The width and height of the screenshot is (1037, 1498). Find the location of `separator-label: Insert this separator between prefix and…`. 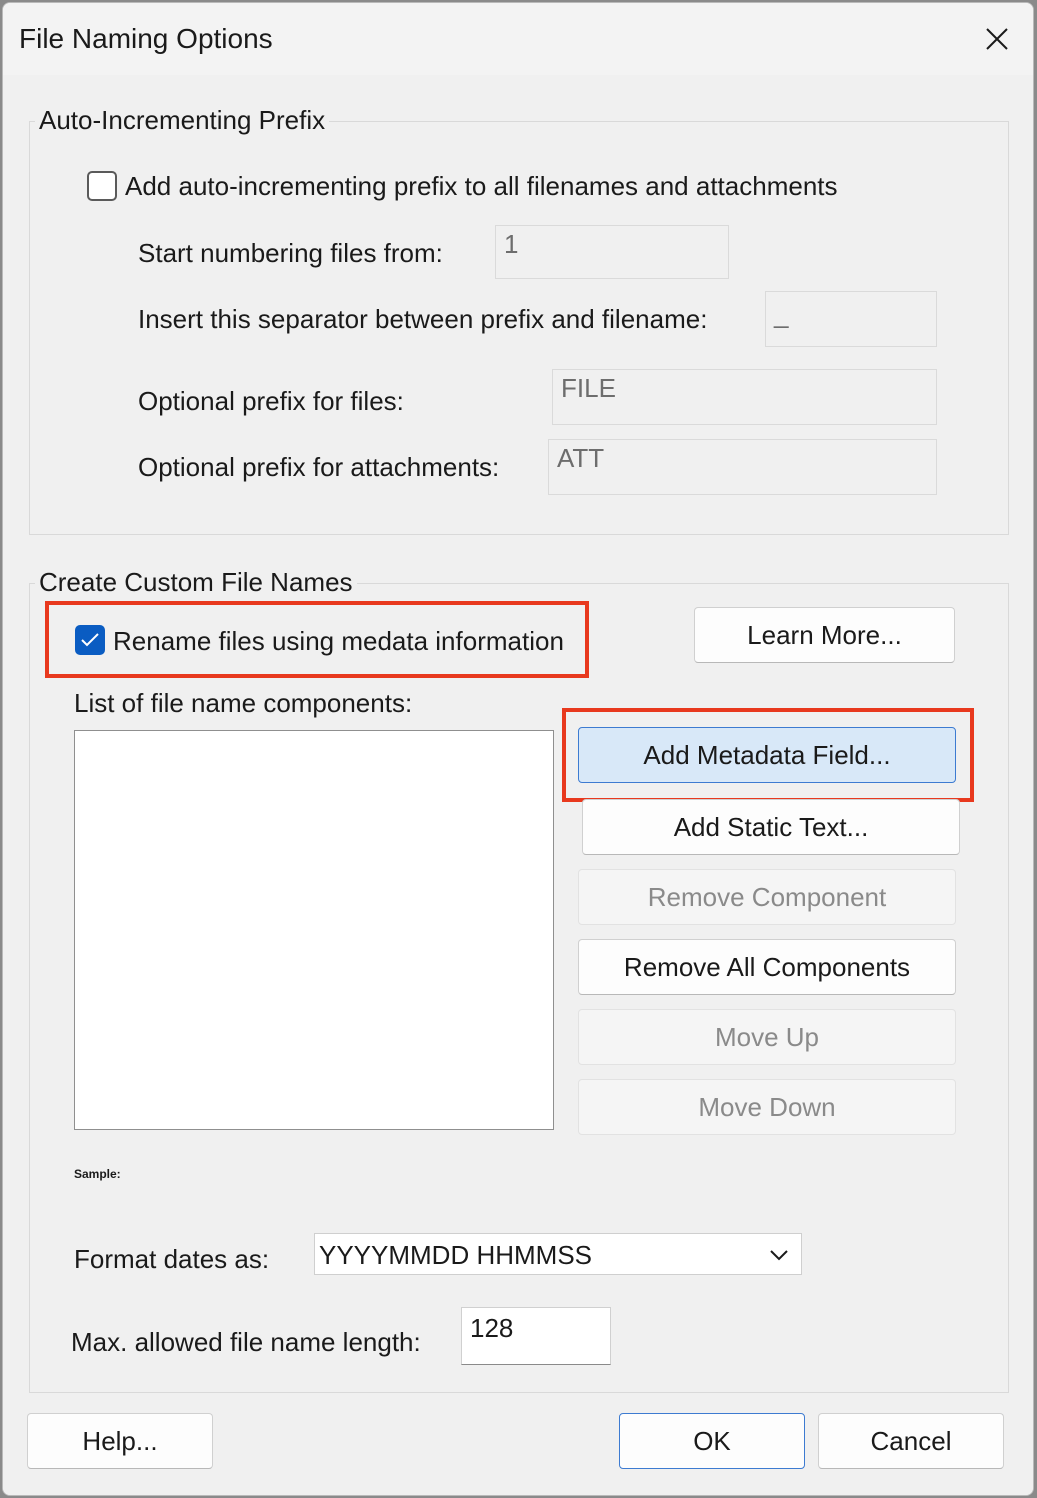

separator-label: Insert this separator between prefix and… is located at coordinates (423, 319).